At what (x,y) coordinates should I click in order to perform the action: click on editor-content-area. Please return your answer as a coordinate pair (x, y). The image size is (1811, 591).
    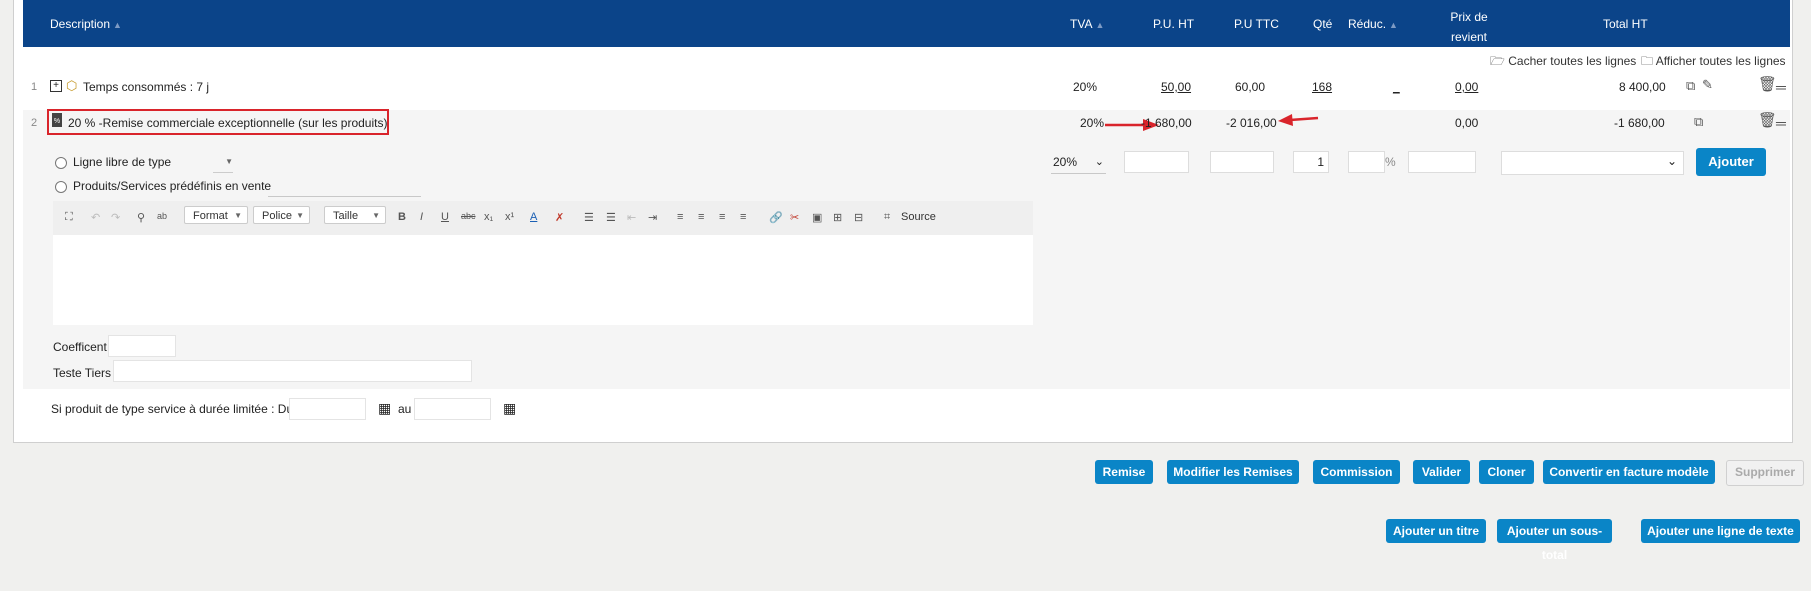
    Looking at the image, I should click on (543, 280).